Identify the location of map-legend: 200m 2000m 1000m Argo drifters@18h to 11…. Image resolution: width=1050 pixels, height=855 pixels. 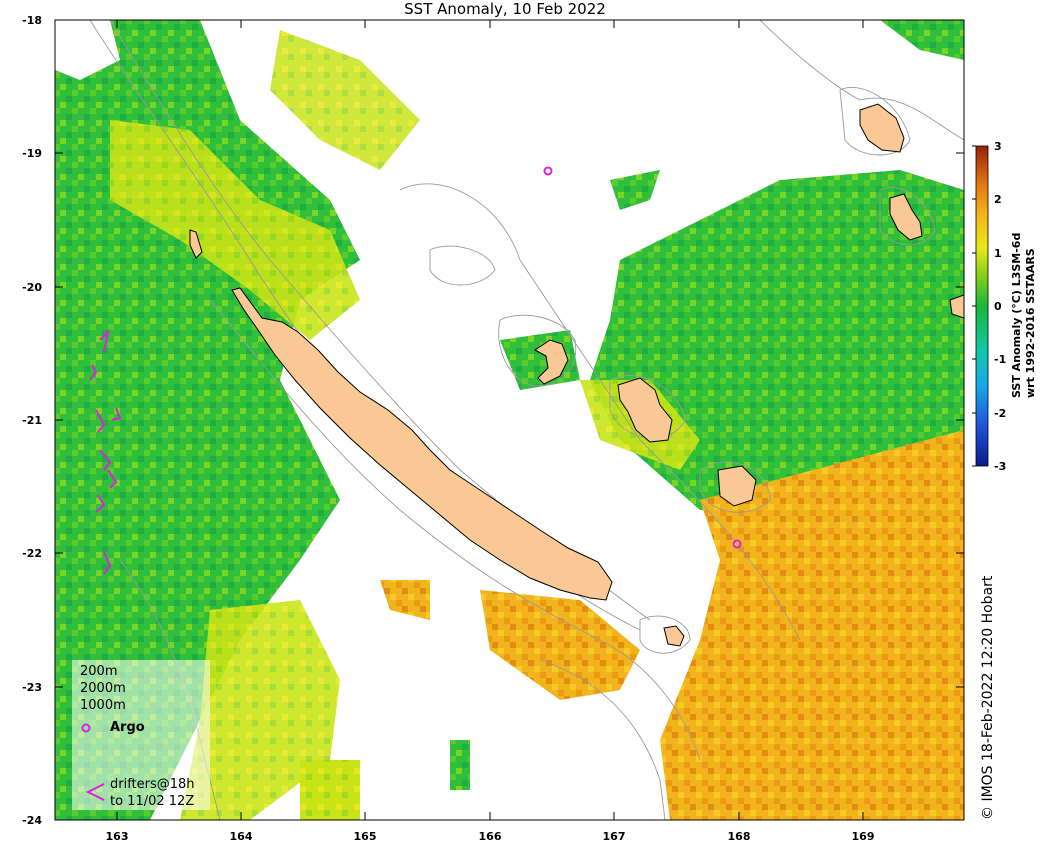
(141, 735).